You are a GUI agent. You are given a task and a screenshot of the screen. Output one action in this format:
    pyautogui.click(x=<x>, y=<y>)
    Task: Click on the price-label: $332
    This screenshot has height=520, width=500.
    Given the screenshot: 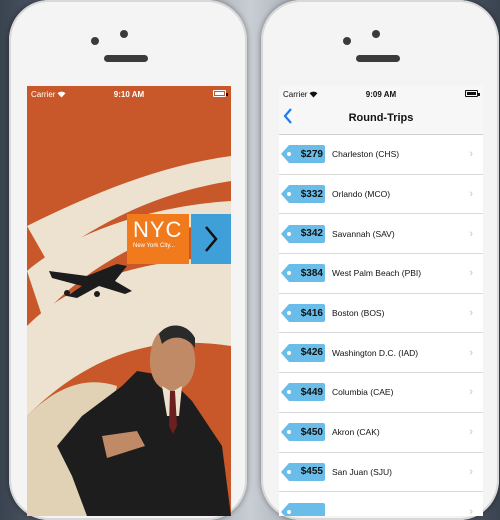 What is the action you would take?
    pyautogui.click(x=311, y=194)
    